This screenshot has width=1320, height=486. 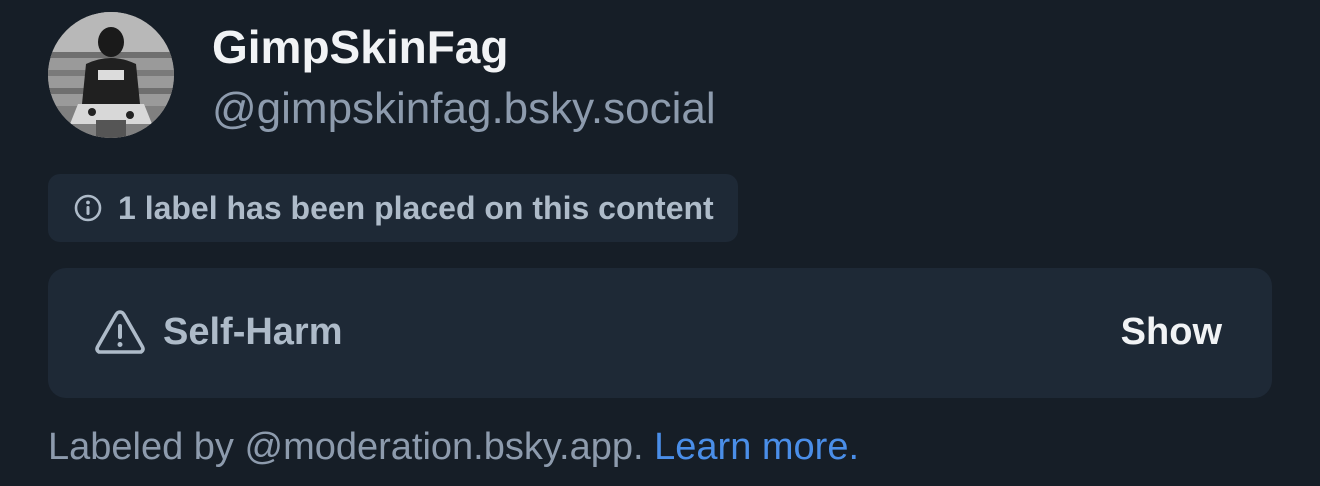 What do you see at coordinates (346, 447) in the screenshot?
I see `labeled-by-text: Labeled by @moderation.bsky.app.` at bounding box center [346, 447].